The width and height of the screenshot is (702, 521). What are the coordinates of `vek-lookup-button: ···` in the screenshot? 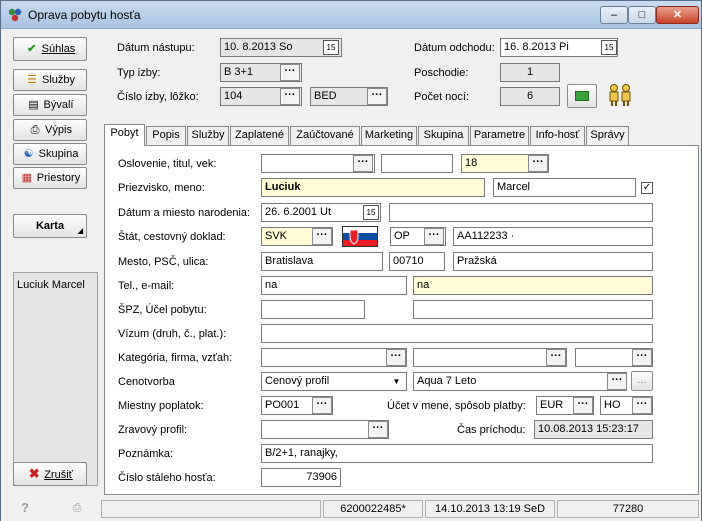 It's located at (538, 163).